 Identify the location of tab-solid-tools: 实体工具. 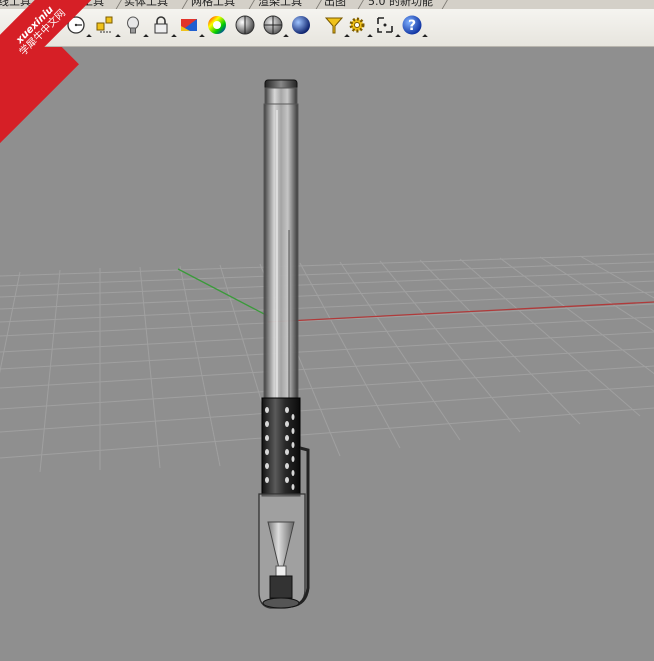
(146, 4).